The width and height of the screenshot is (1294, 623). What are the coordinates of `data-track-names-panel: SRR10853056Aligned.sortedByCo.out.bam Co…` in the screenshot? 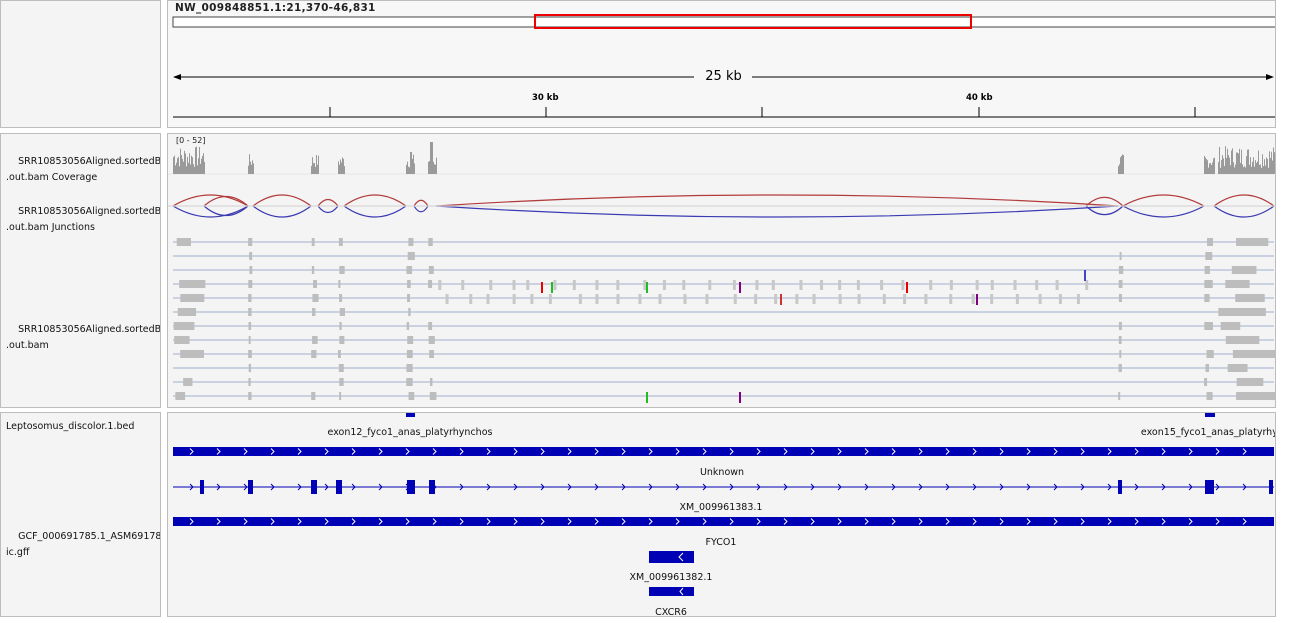 It's located at (80, 270).